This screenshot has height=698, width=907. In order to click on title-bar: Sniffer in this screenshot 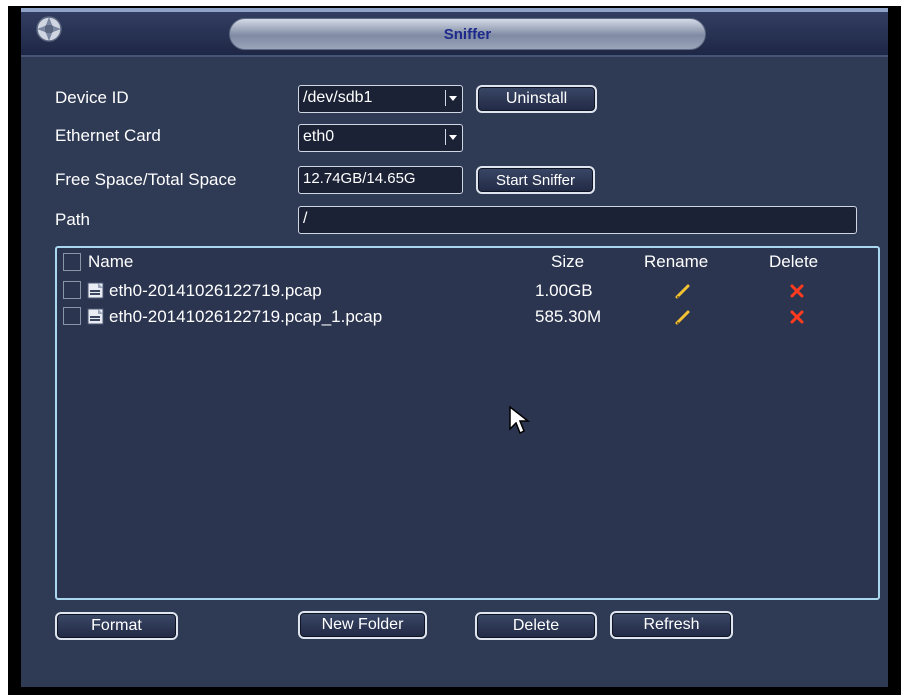, I will do `click(454, 31)`.